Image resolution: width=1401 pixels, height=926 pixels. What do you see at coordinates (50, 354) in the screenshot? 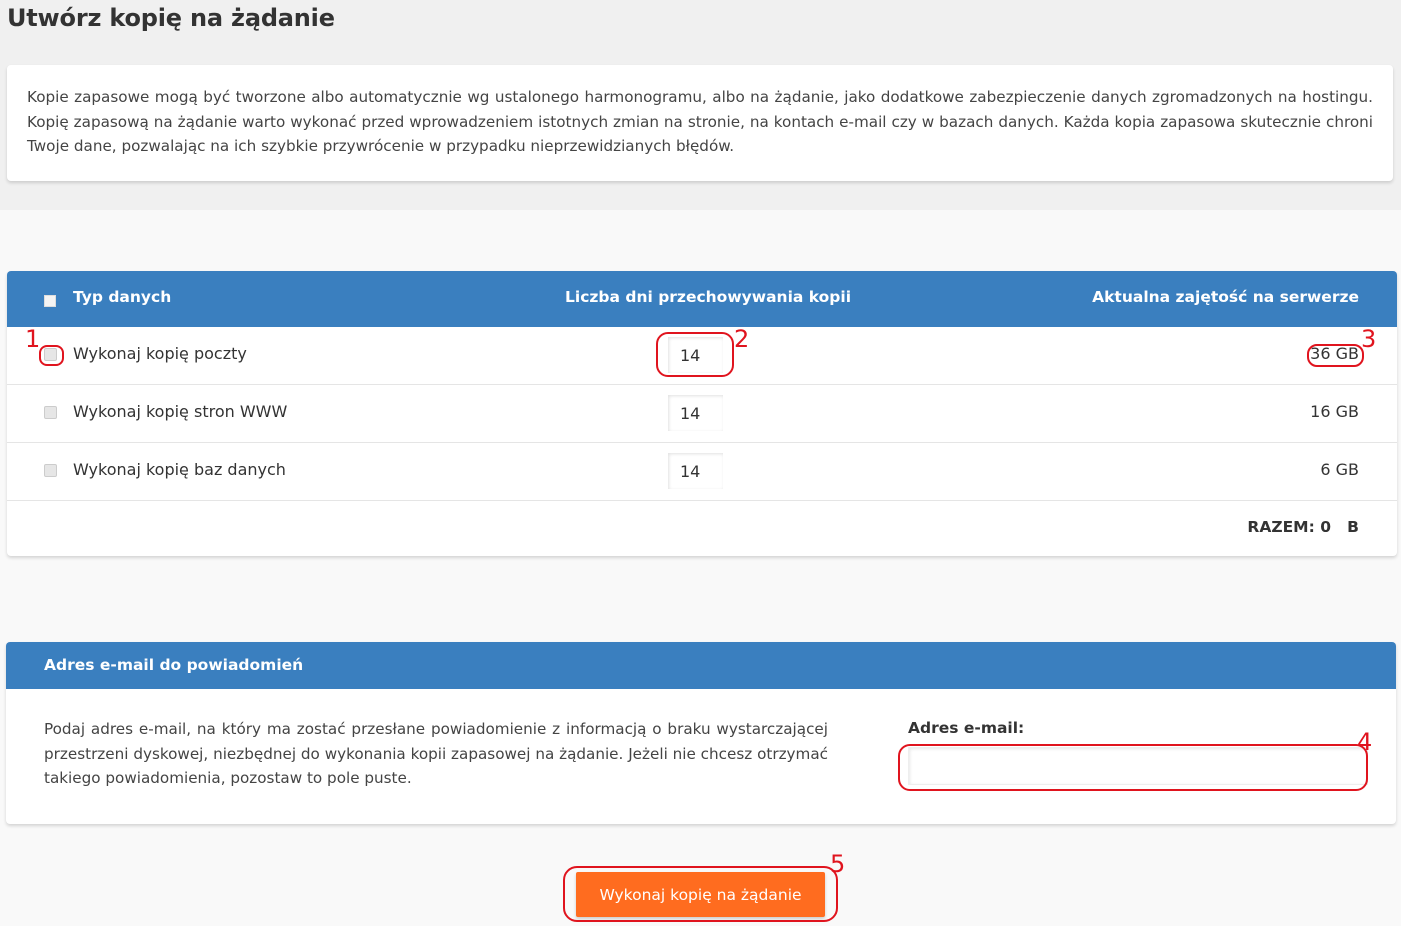
I see `mail-backup-checkbox` at bounding box center [50, 354].